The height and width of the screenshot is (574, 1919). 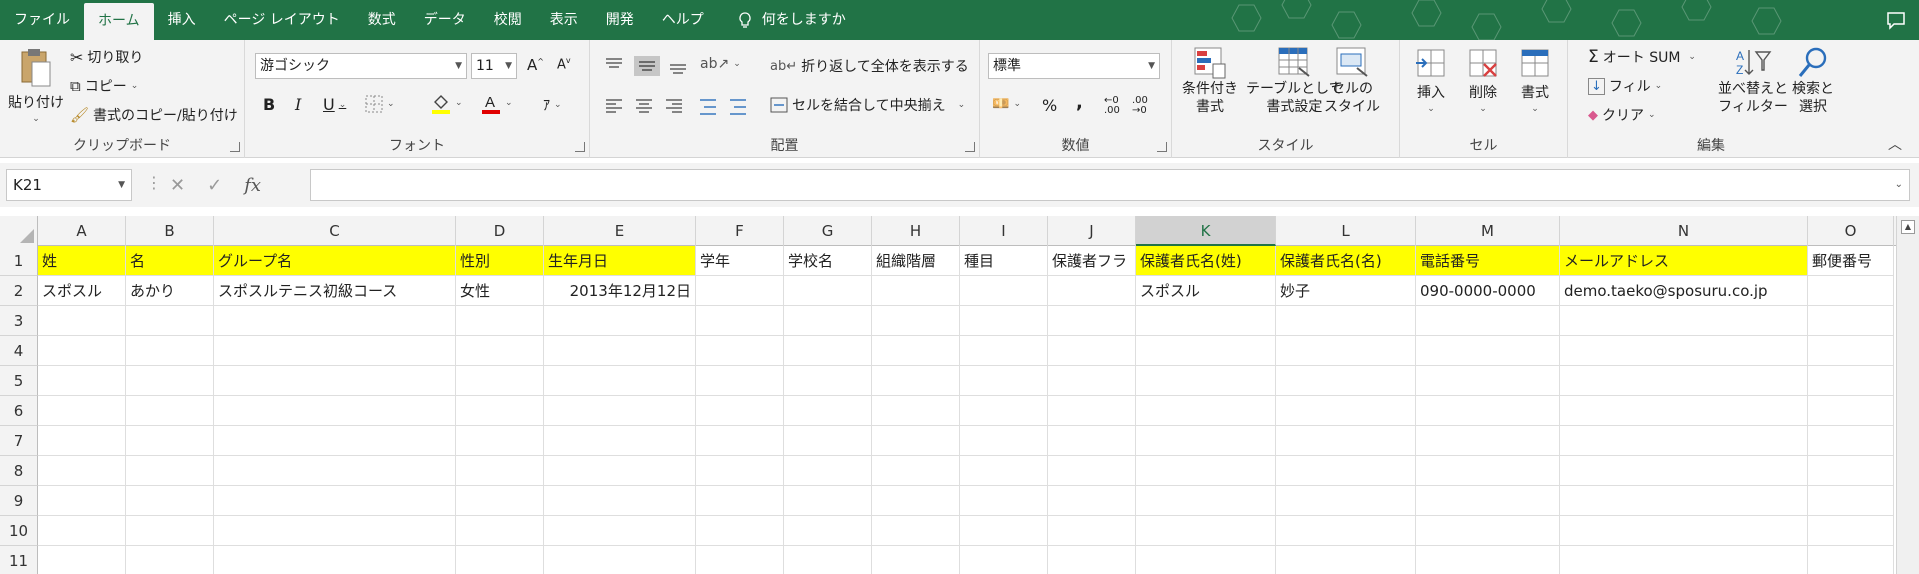 What do you see at coordinates (445, 20) in the screenshot?
I see `tab-5: データ` at bounding box center [445, 20].